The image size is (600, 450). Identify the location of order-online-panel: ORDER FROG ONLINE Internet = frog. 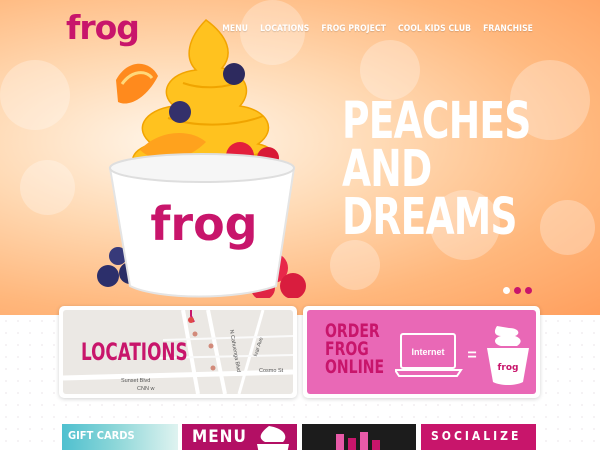
(421, 352).